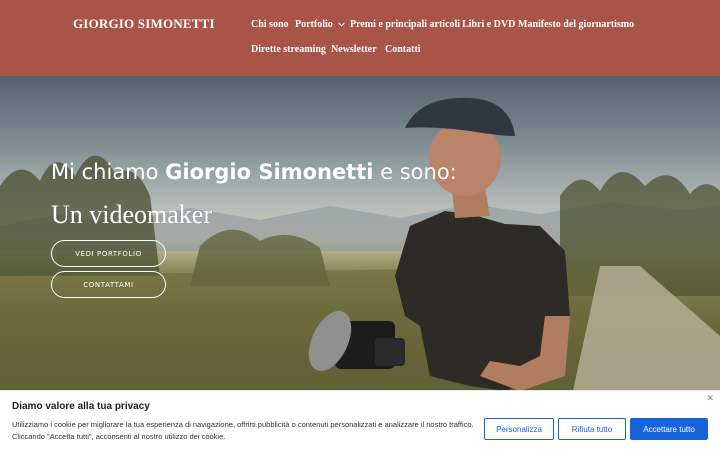 Image resolution: width=720 pixels, height=450 pixels. Describe the element at coordinates (710, 398) in the screenshot. I see `close-icon: ✕` at that location.